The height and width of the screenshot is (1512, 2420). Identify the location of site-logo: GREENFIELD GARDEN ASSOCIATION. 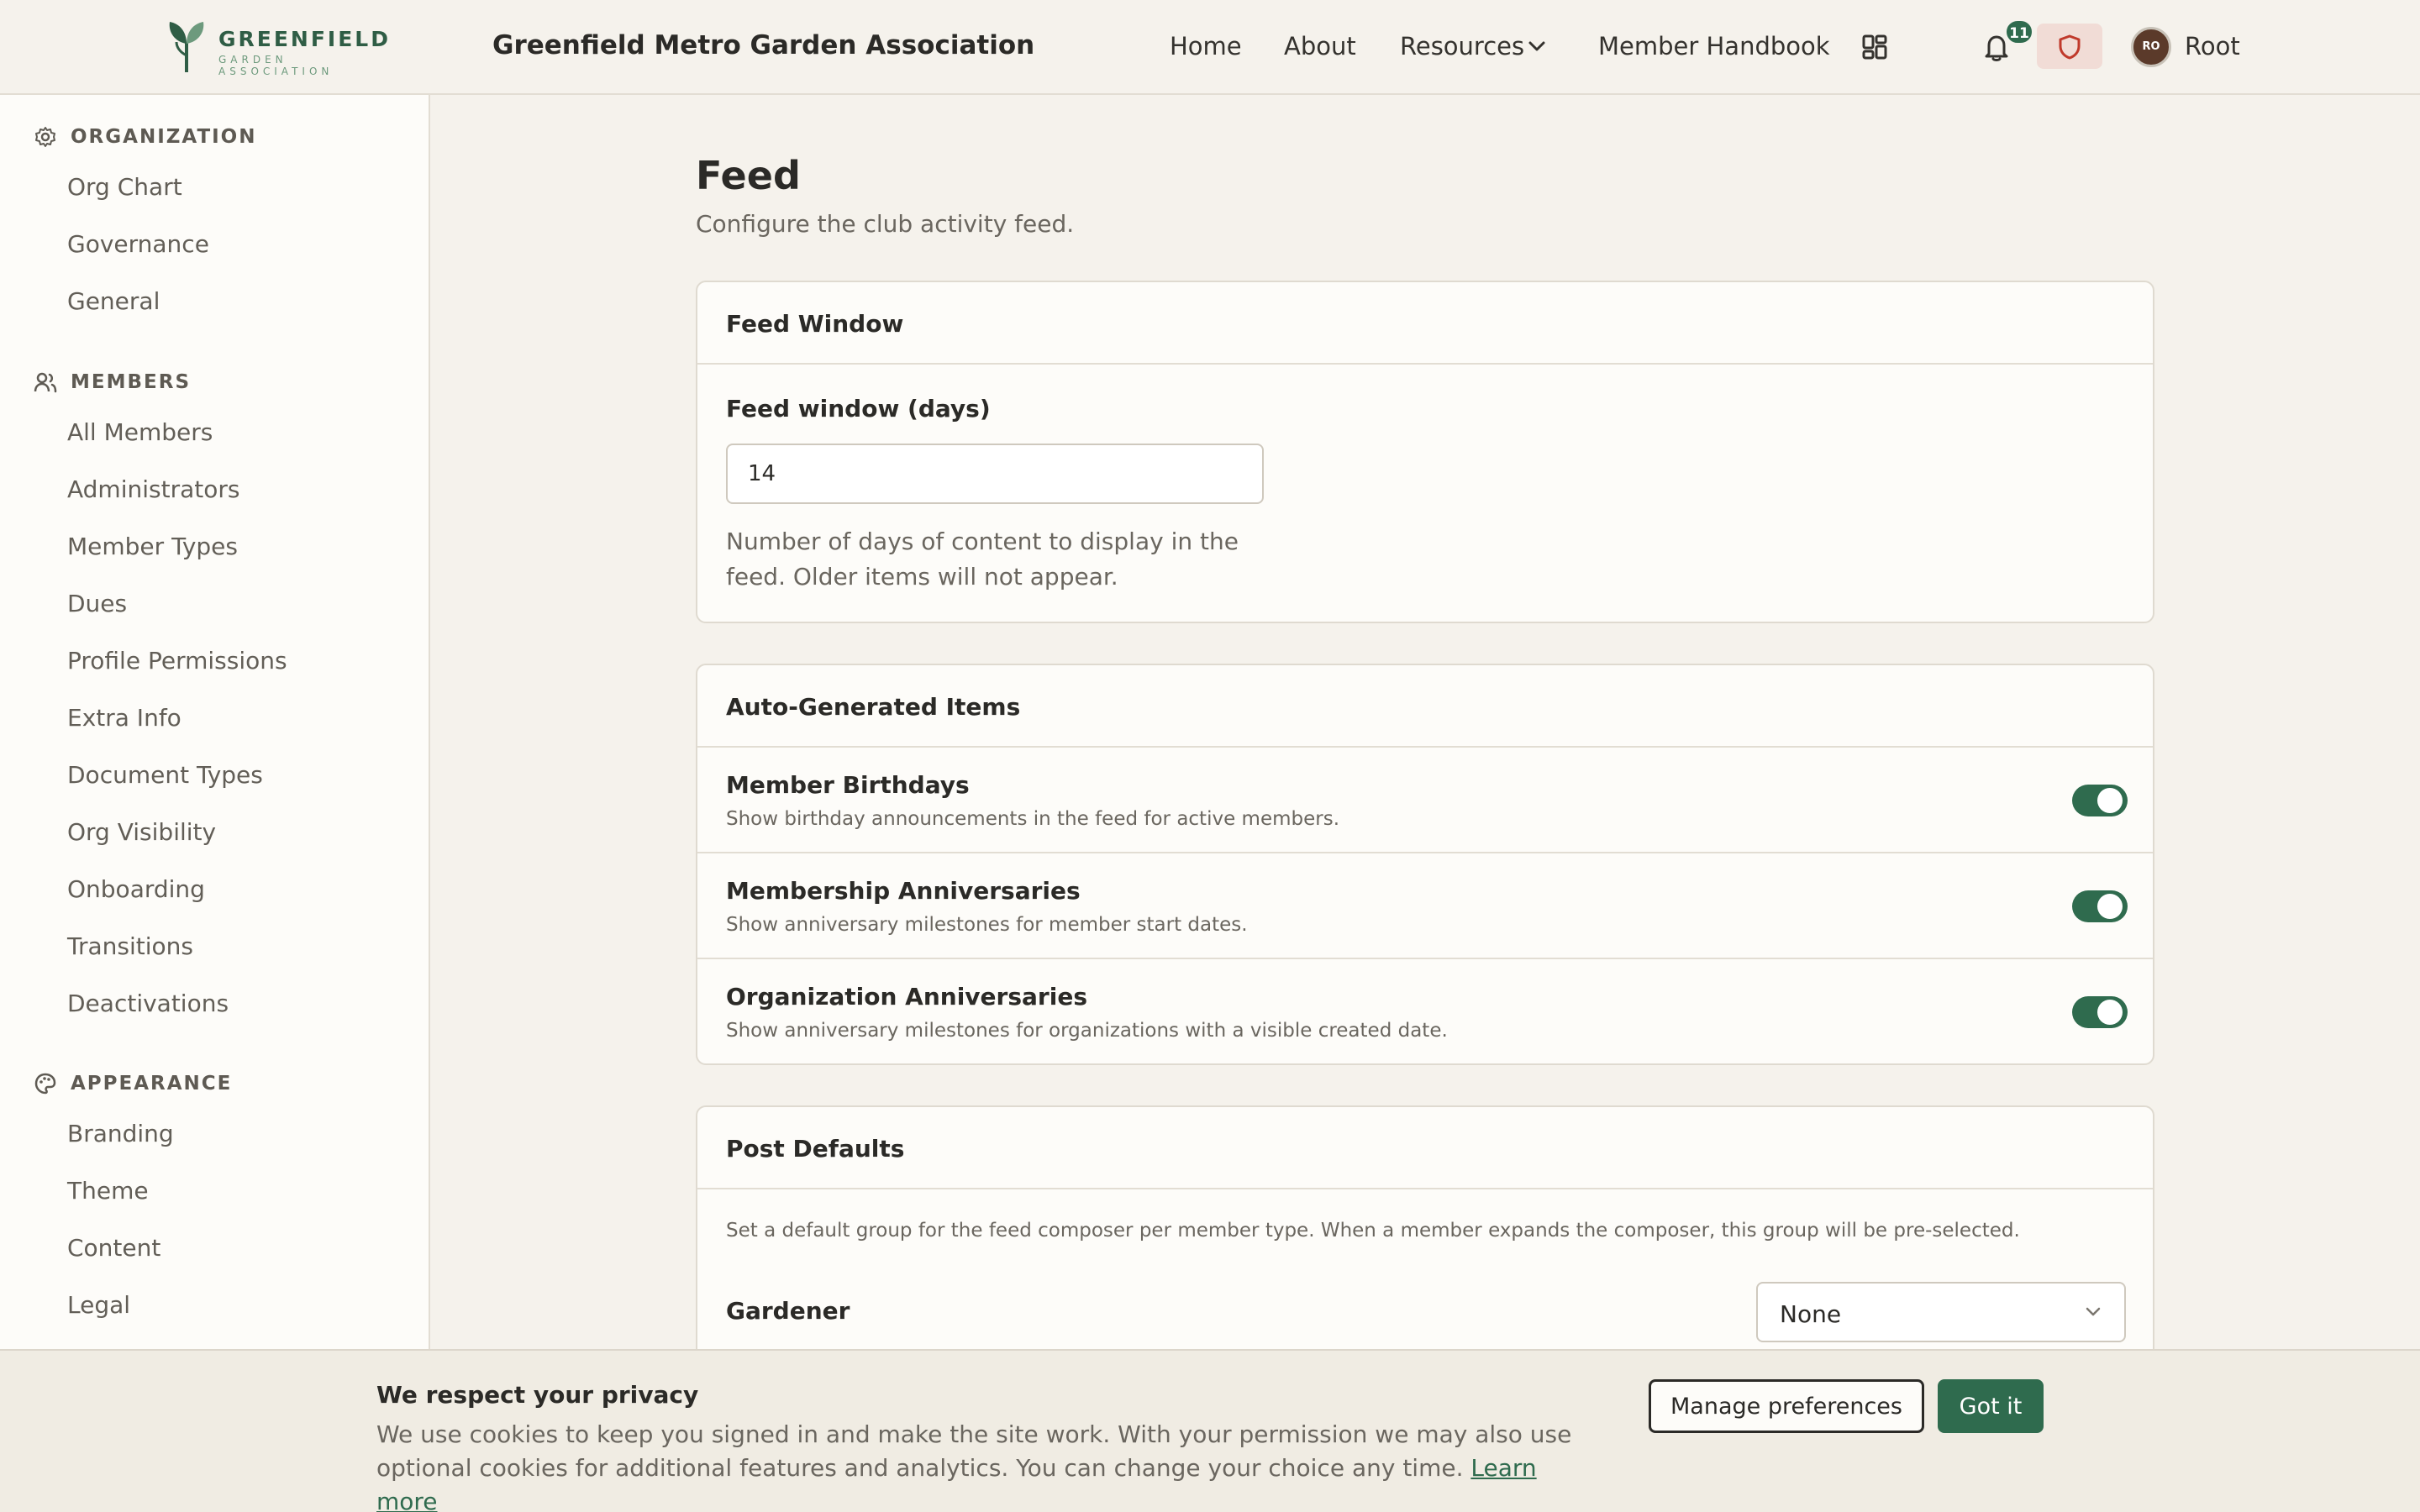
(286, 47).